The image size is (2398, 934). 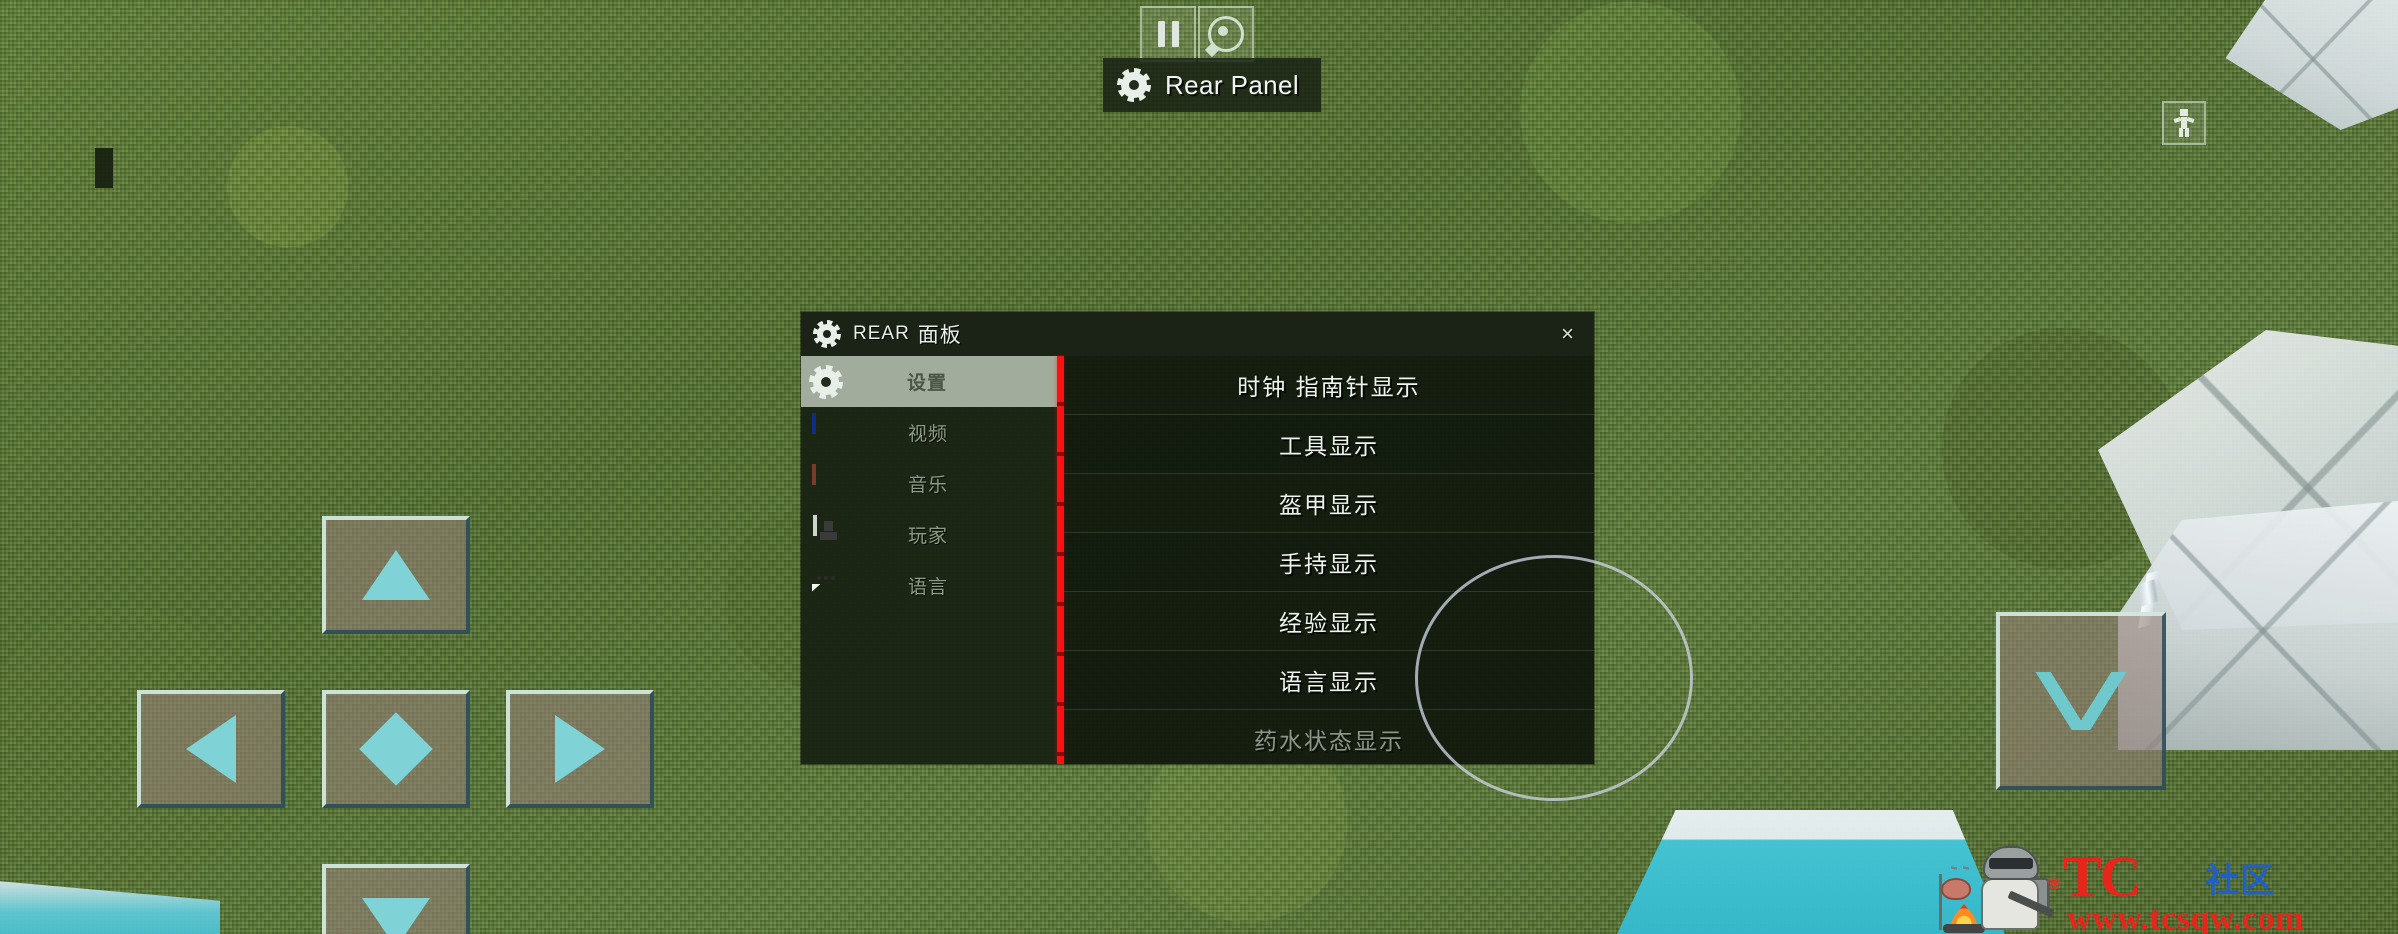 I want to click on sidebar-item-label: 语言, so click(x=927, y=587).